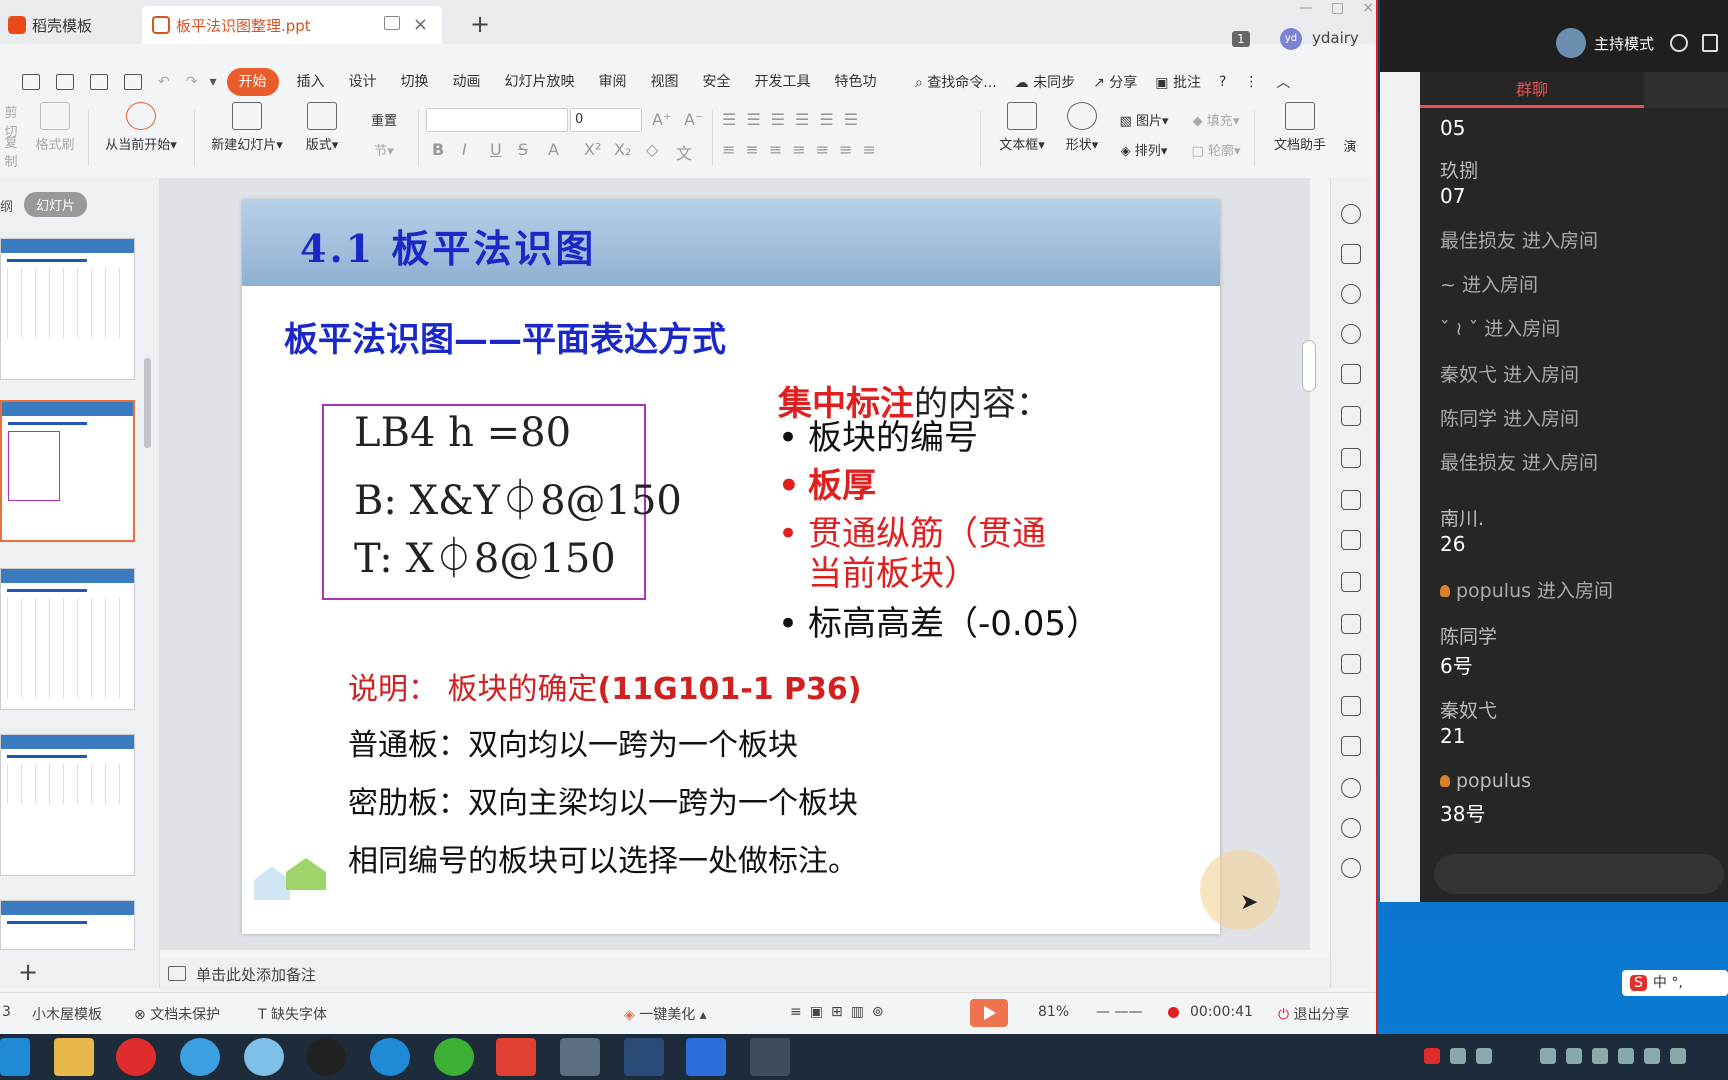 This screenshot has height=1080, width=1728. Describe the element at coordinates (1679, 43) in the screenshot. I see `gear-icon` at that location.